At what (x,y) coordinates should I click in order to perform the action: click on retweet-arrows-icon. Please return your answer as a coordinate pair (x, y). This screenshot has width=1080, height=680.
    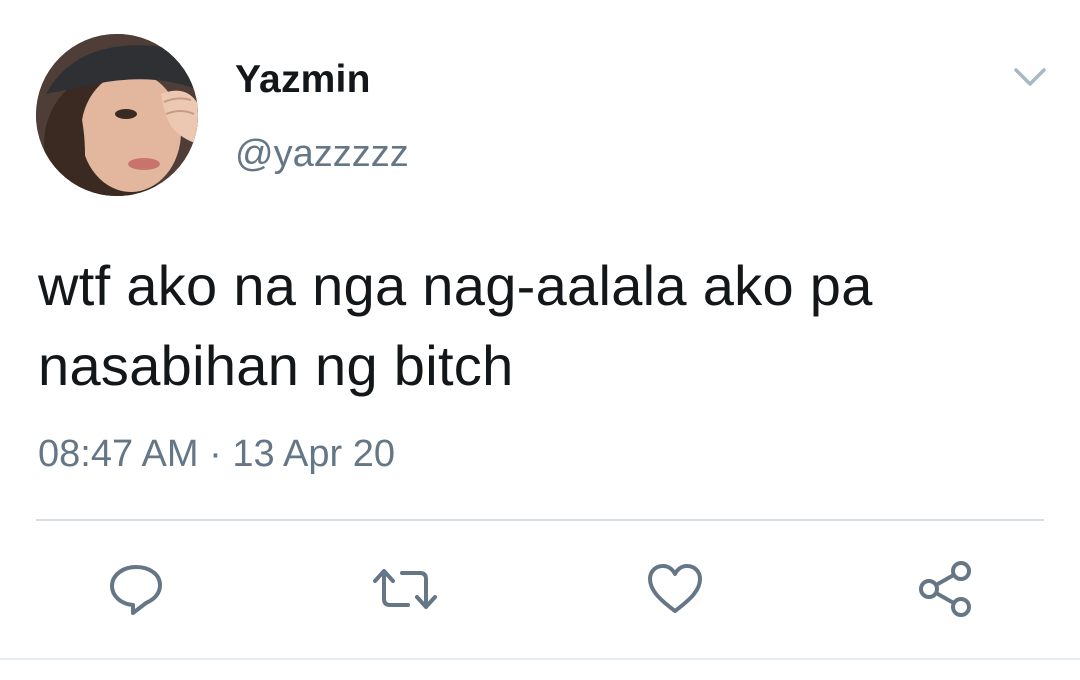
    Looking at the image, I should click on (405, 589).